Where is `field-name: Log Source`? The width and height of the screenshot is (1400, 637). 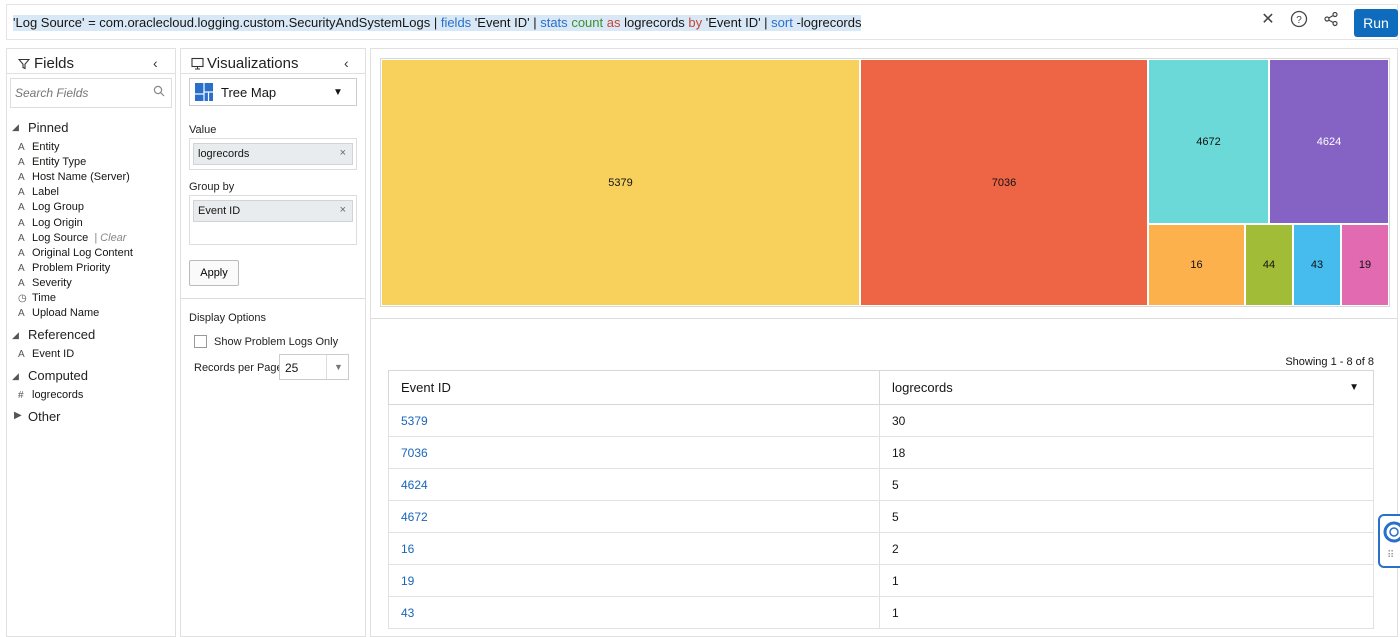 field-name: Log Source is located at coordinates (60, 237).